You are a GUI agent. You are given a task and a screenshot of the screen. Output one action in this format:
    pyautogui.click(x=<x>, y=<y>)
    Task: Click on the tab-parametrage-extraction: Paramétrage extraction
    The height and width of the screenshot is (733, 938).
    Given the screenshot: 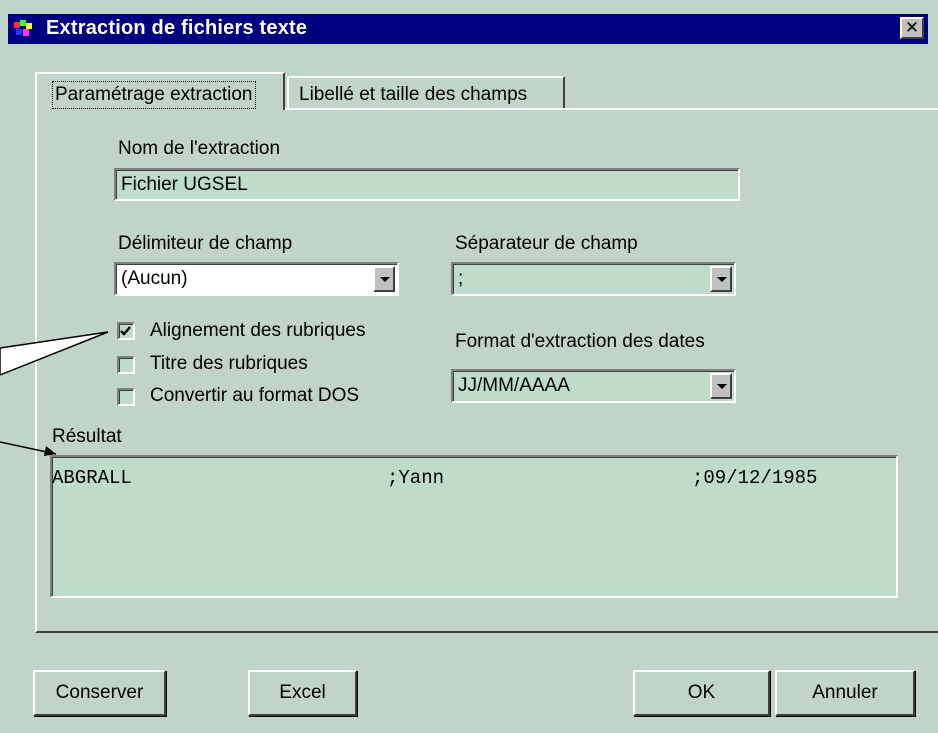 What is the action you would take?
    pyautogui.click(x=160, y=91)
    